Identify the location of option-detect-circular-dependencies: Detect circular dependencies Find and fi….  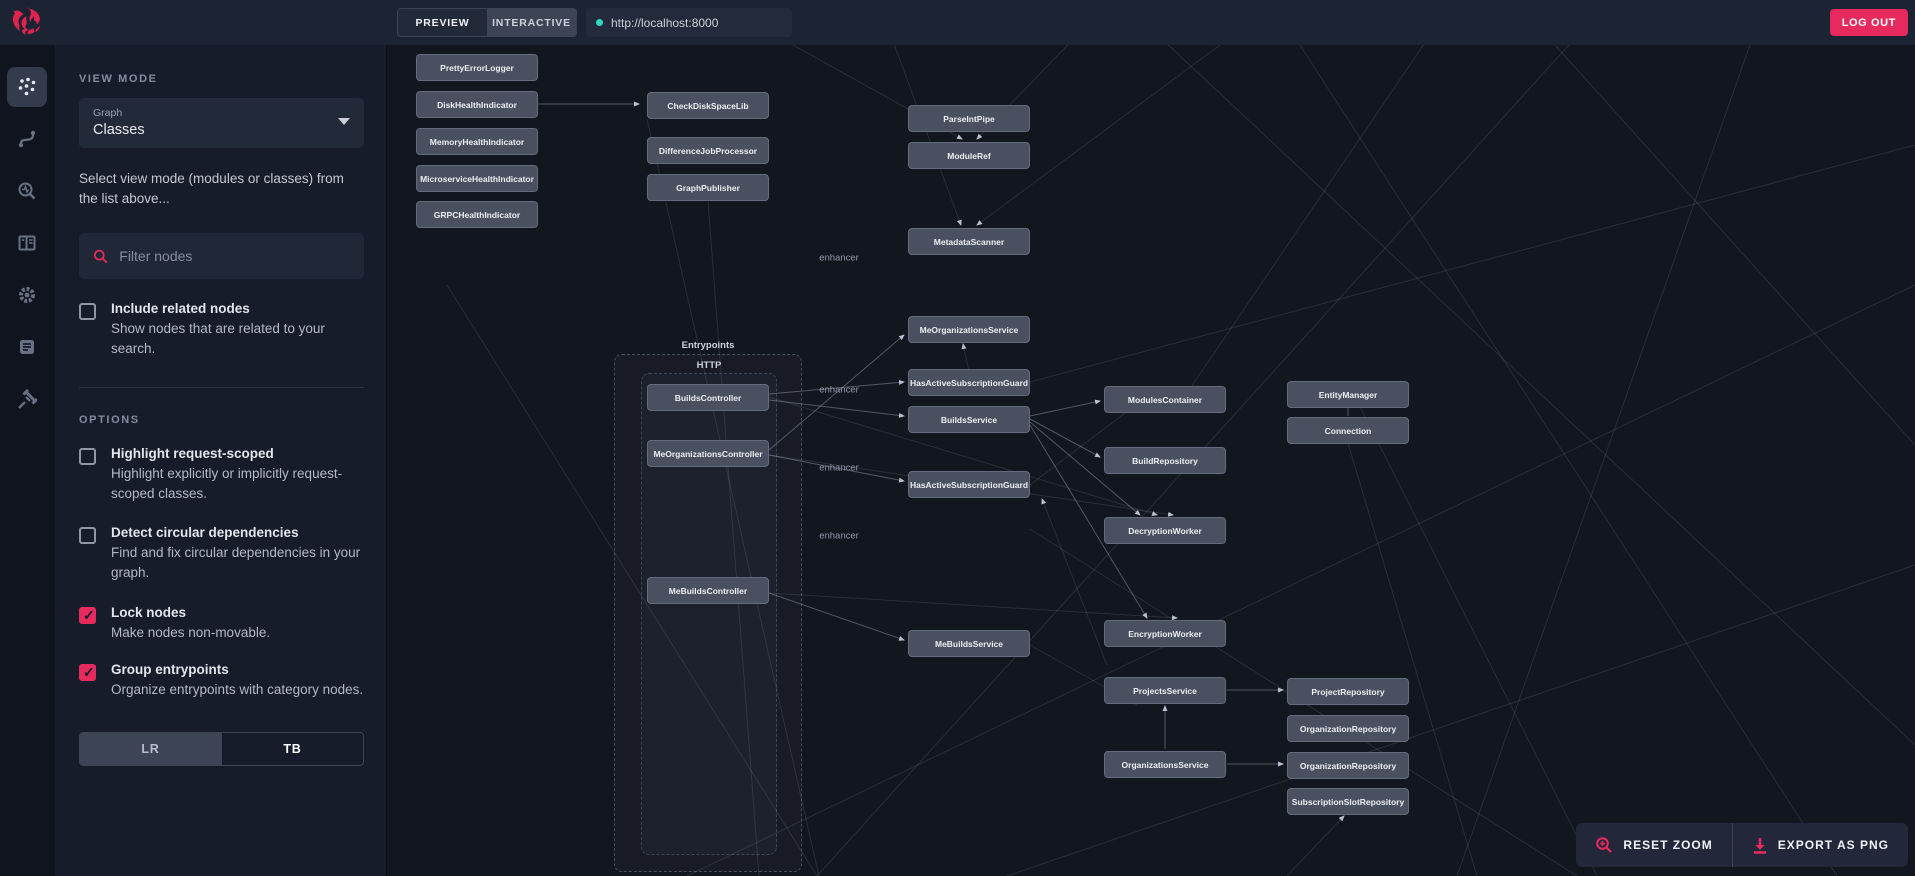
(221, 553).